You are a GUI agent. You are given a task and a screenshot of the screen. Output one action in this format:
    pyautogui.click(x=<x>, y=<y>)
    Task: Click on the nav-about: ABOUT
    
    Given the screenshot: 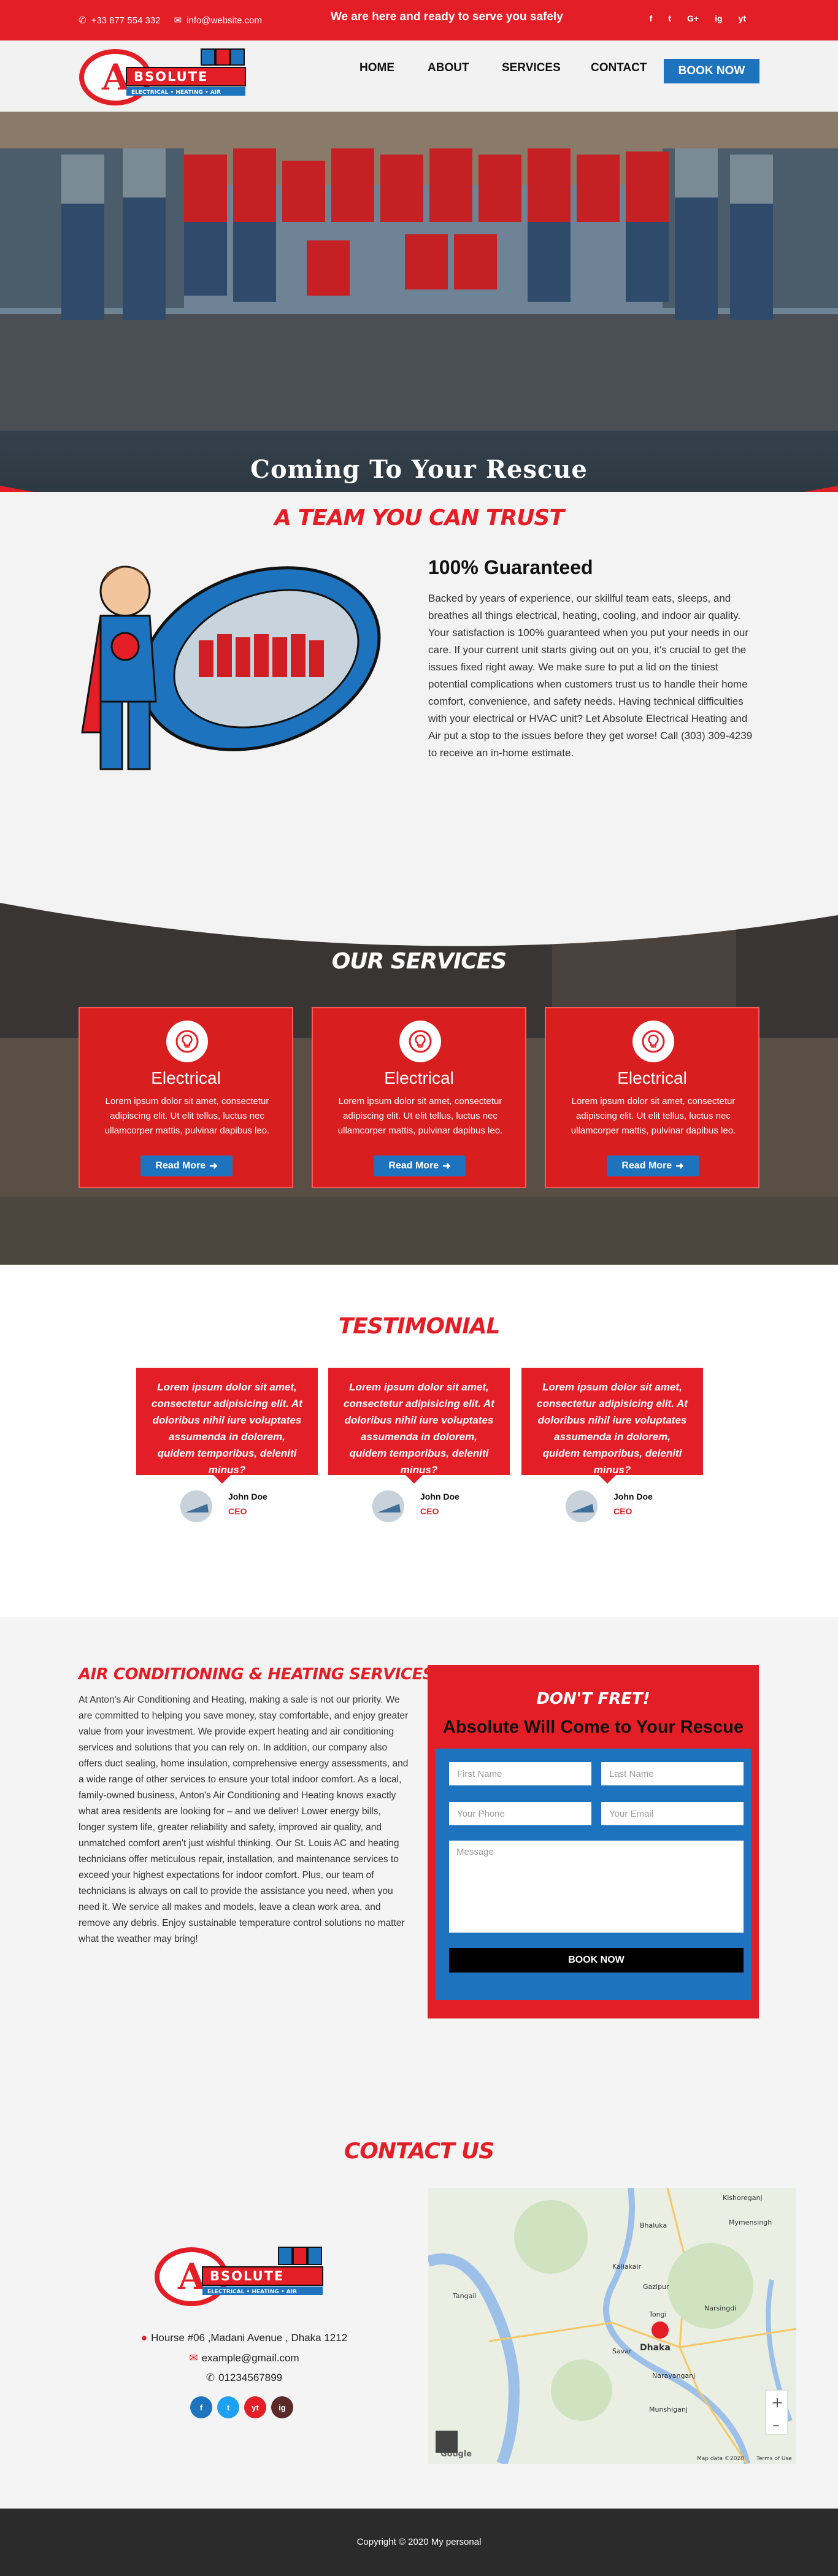 What is the action you would take?
    pyautogui.click(x=448, y=68)
    